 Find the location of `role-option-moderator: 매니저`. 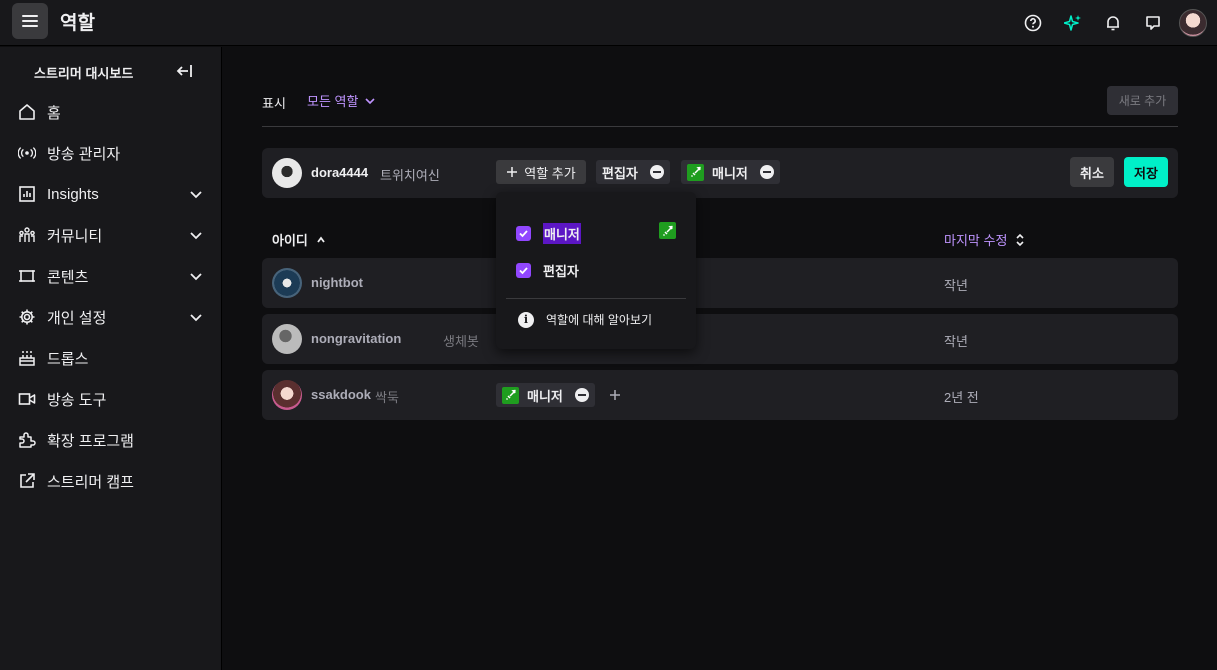

role-option-moderator: 매니저 is located at coordinates (548, 233).